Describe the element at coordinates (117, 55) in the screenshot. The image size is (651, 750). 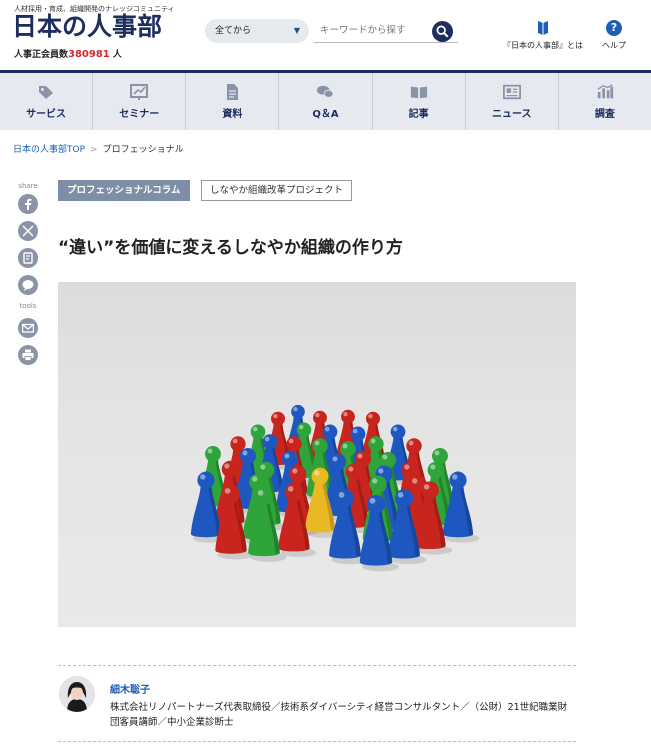
I see `member-count-unit: 人` at that location.